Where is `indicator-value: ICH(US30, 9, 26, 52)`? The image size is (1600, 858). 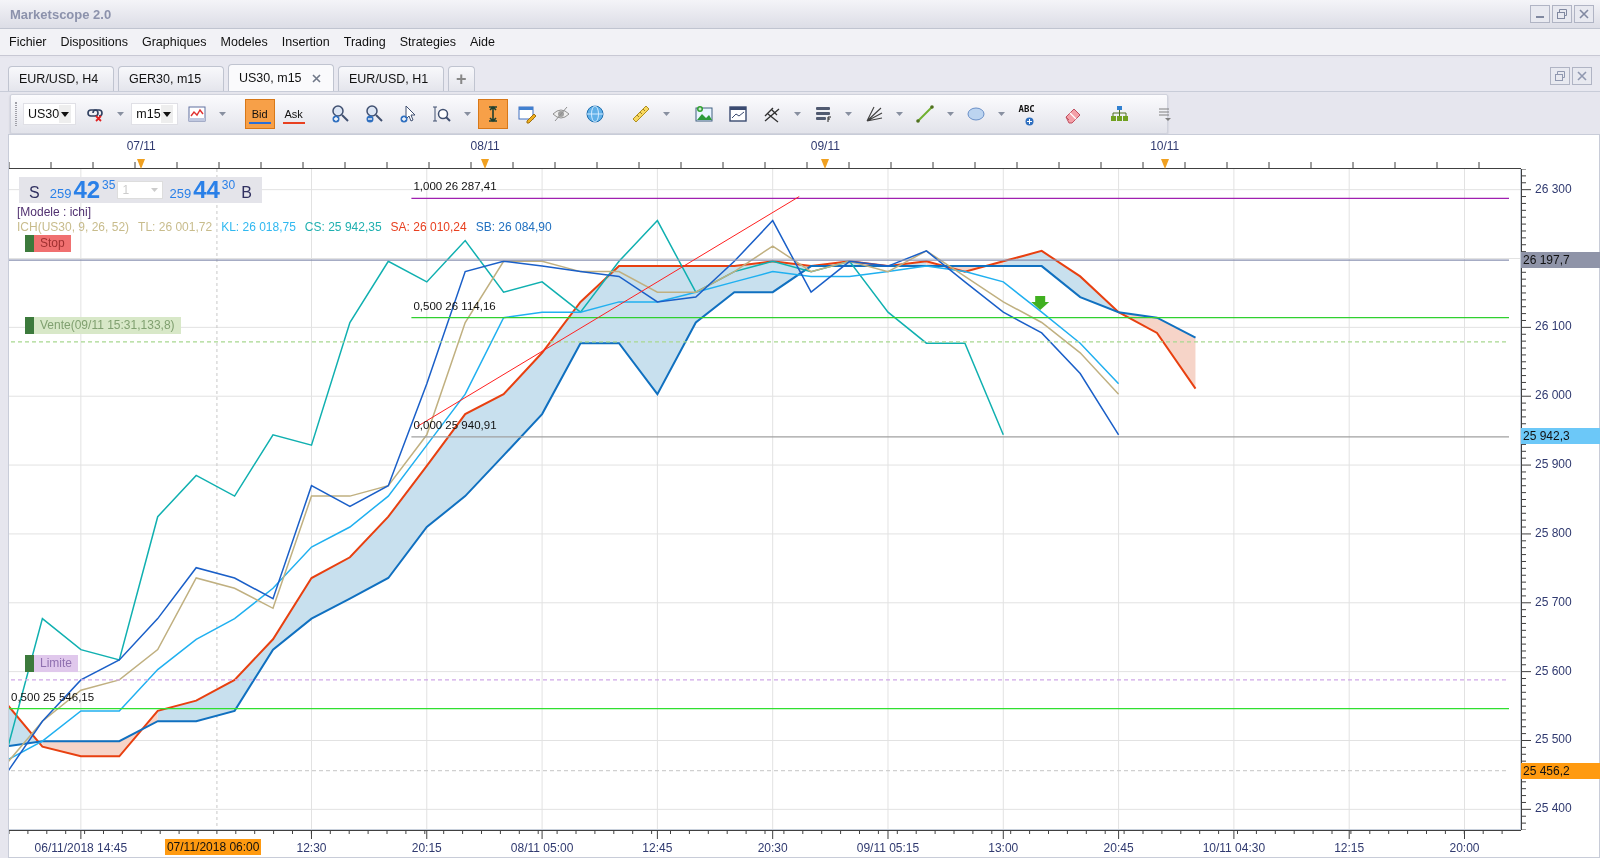 indicator-value: ICH(US30, 9, 26, 52) is located at coordinates (73, 227).